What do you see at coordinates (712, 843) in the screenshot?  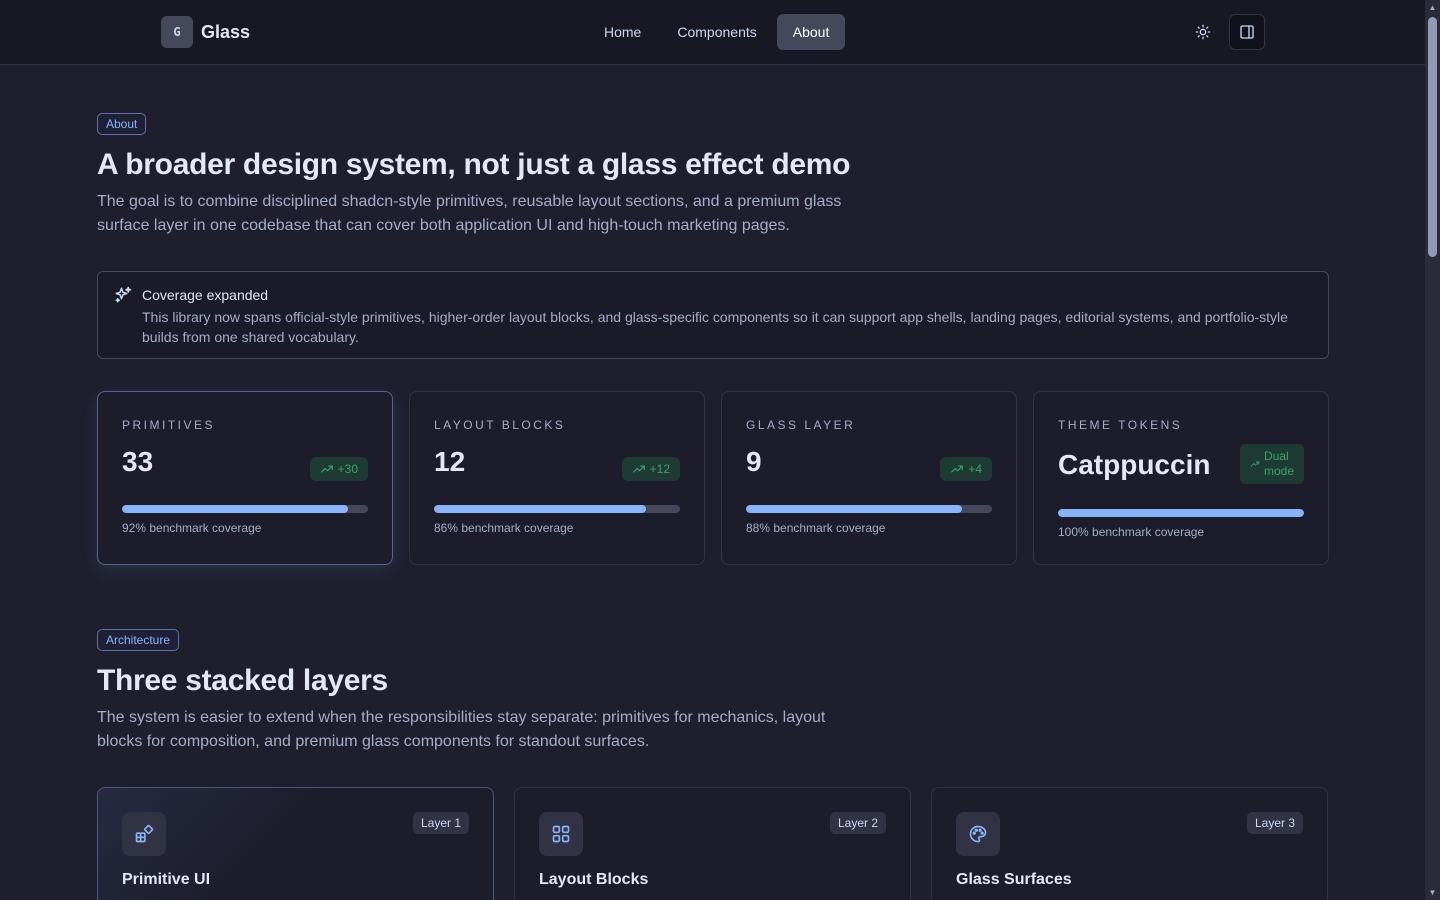 I see `layer-card-layout-blocks: Layer 2 Layout Blocks` at bounding box center [712, 843].